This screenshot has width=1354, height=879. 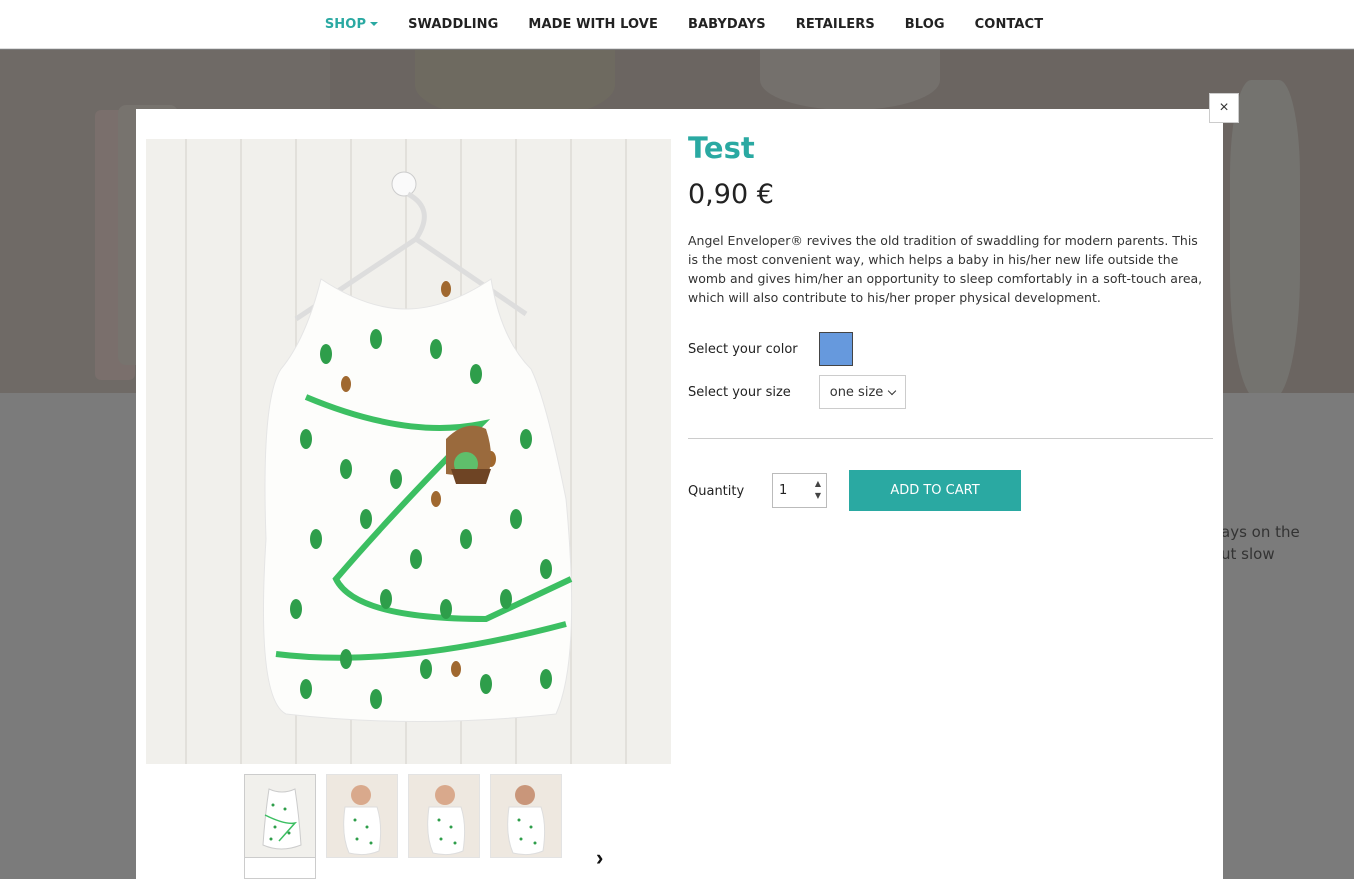 What do you see at coordinates (935, 490) in the screenshot?
I see `add-to-cart-button: ADD TO CART` at bounding box center [935, 490].